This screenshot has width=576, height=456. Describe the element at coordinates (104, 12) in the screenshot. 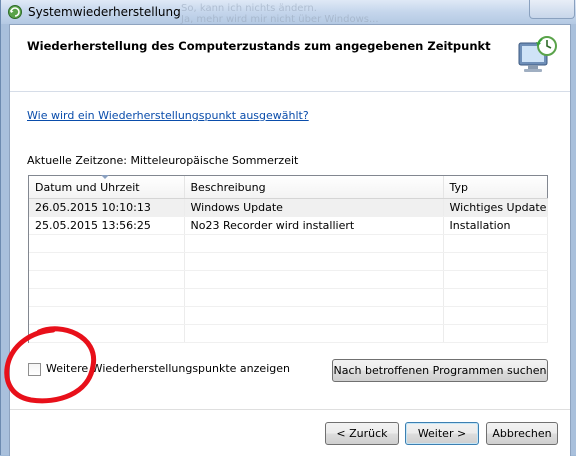

I see `window-title: Systemwiederherstellung` at that location.